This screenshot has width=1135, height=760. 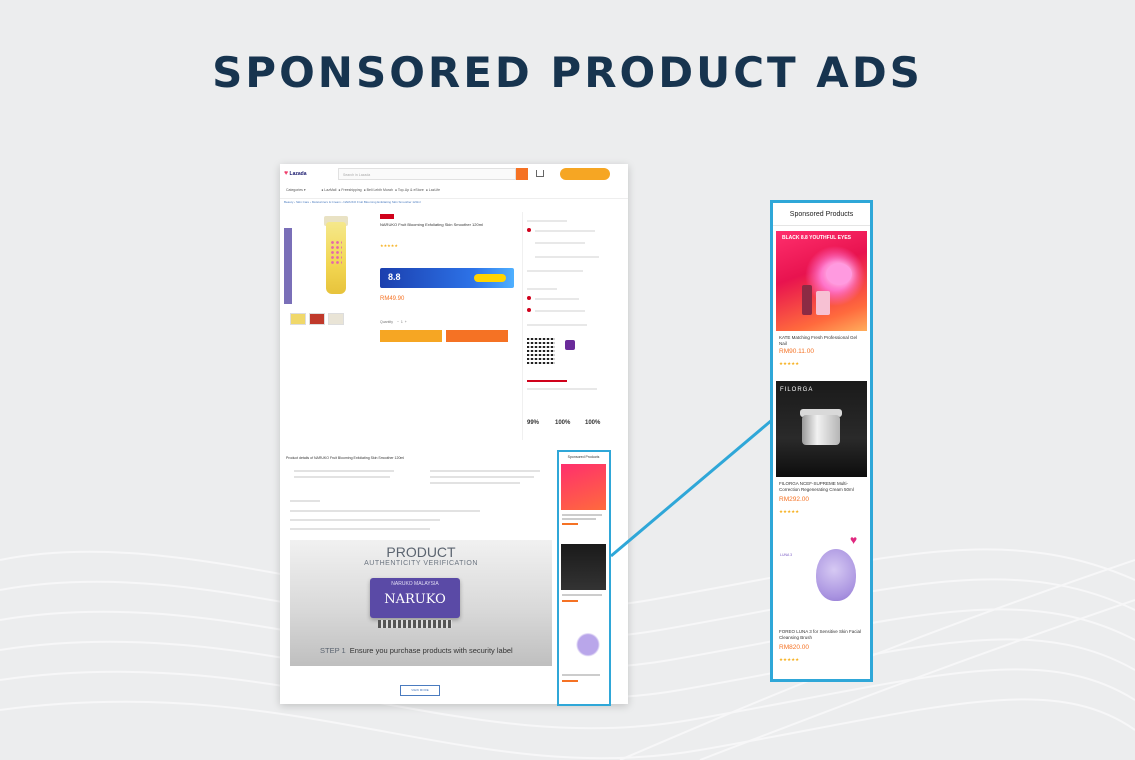 I want to click on stat-positive-rating: 99%, so click(x=533, y=423).